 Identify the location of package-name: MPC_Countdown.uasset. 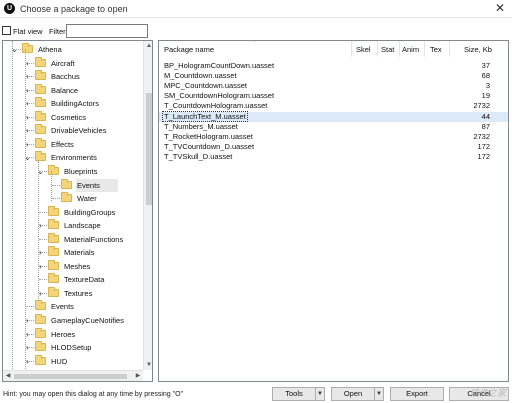
(205, 86).